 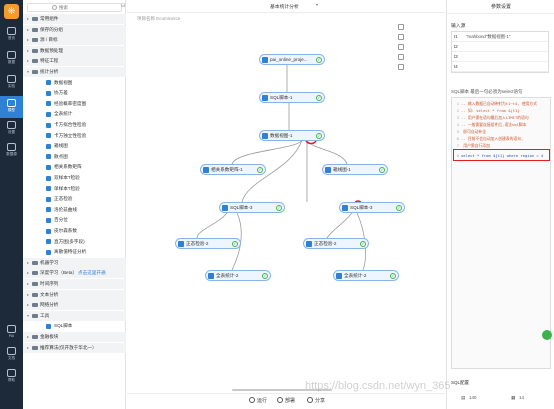 What do you see at coordinates (74, 231) in the screenshot?
I see `tree-leaf: 皮尔森系数` at bounding box center [74, 231].